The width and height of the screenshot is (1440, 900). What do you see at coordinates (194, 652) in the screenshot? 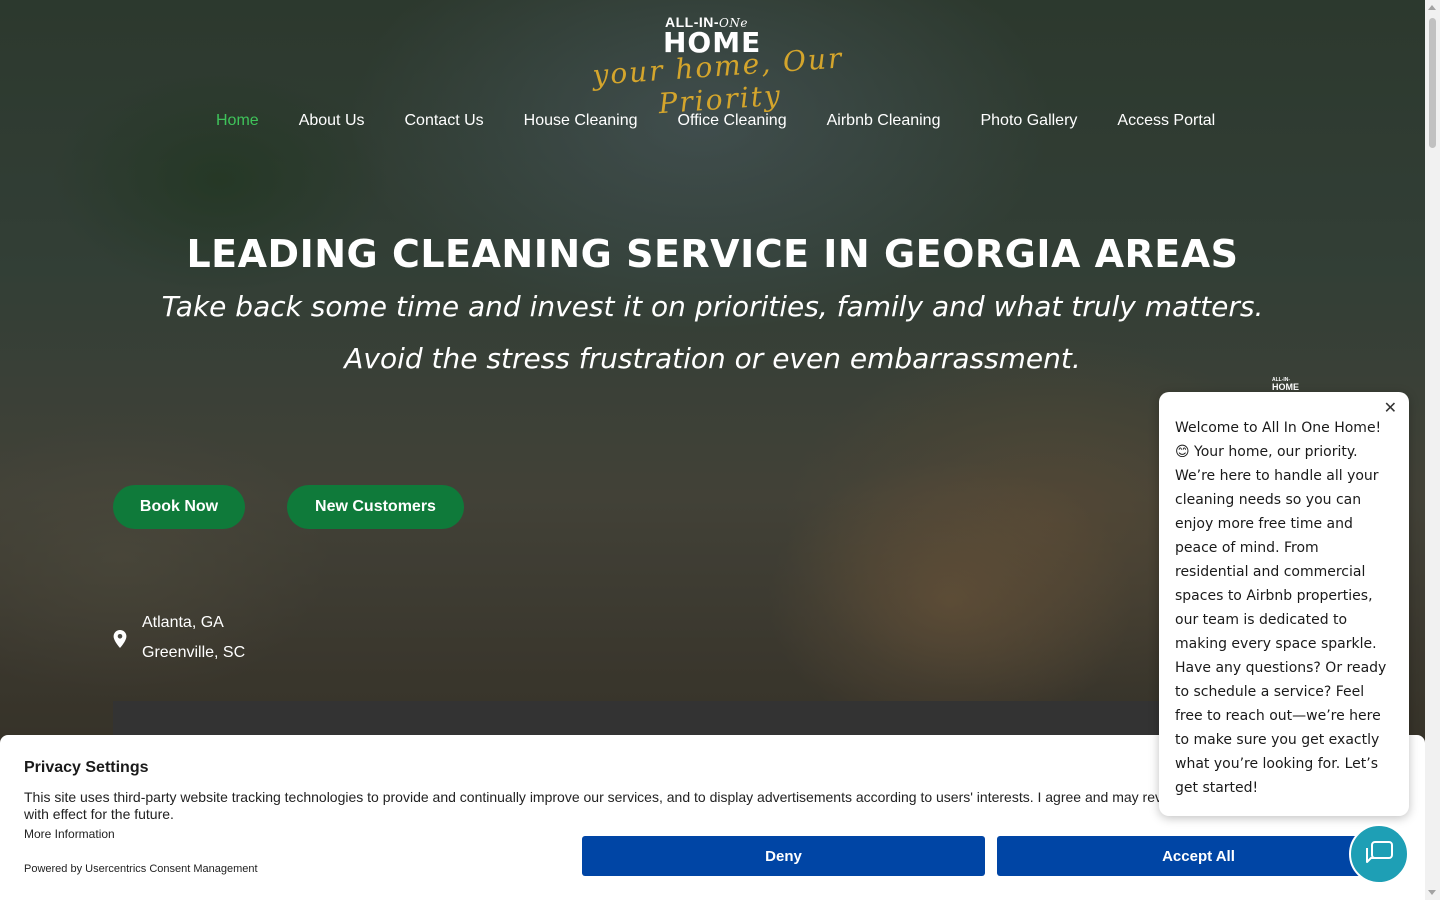
I see `location-greenville: Greenville, SC` at bounding box center [194, 652].